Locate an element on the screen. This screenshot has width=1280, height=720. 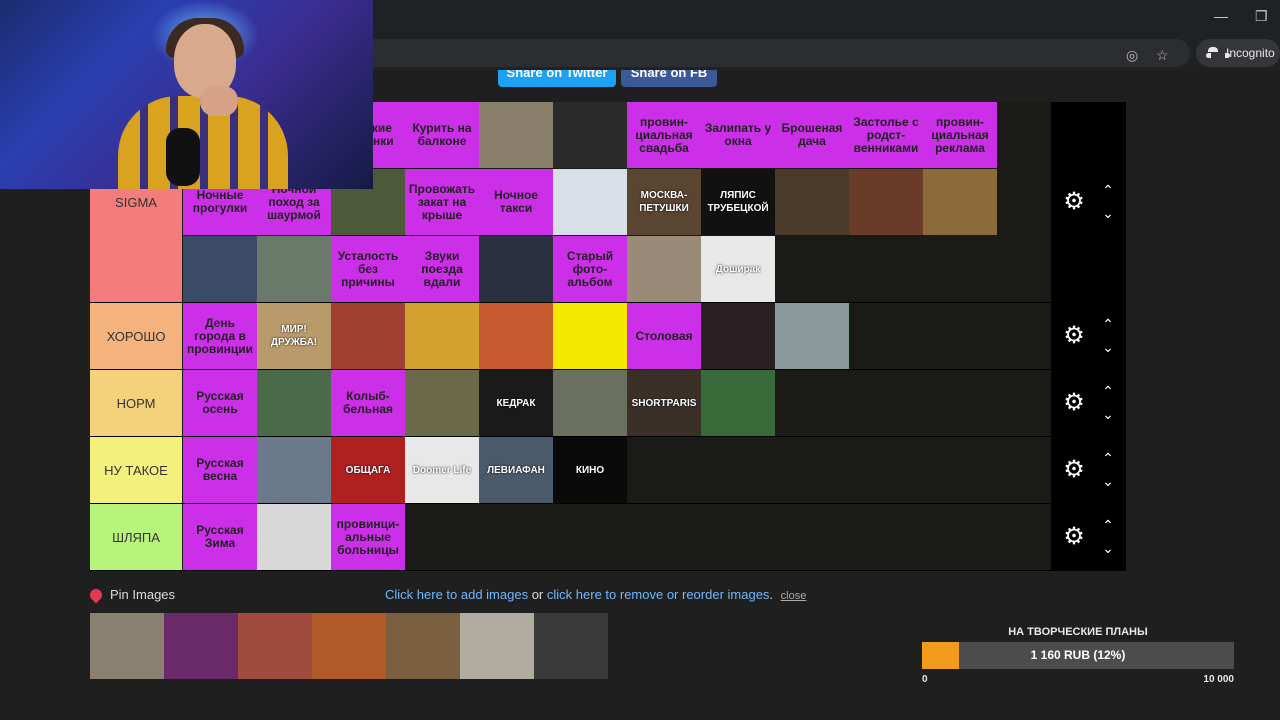
text-tile: Колыб-бельная is located at coordinates (368, 403).